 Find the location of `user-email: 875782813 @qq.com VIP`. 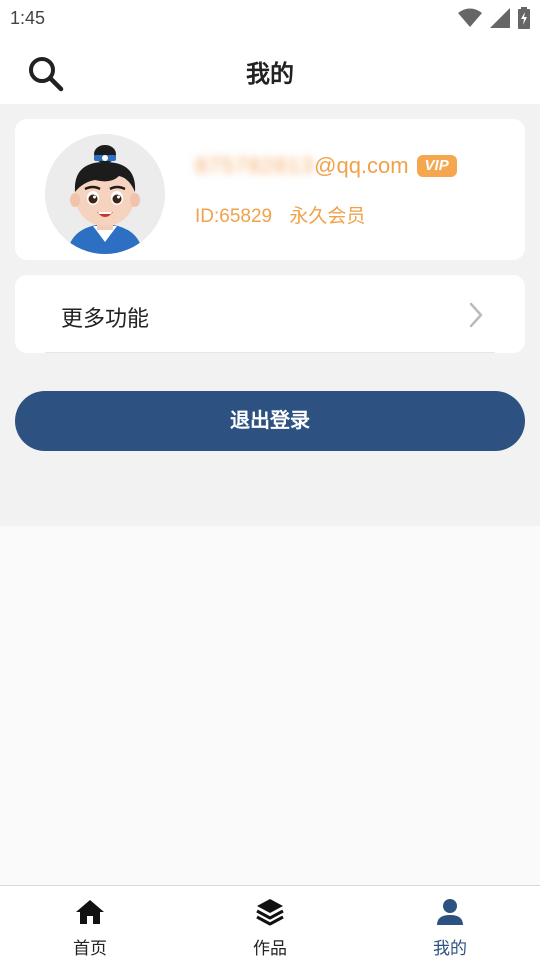

user-email: 875782813 @qq.com VIP is located at coordinates (326, 166).